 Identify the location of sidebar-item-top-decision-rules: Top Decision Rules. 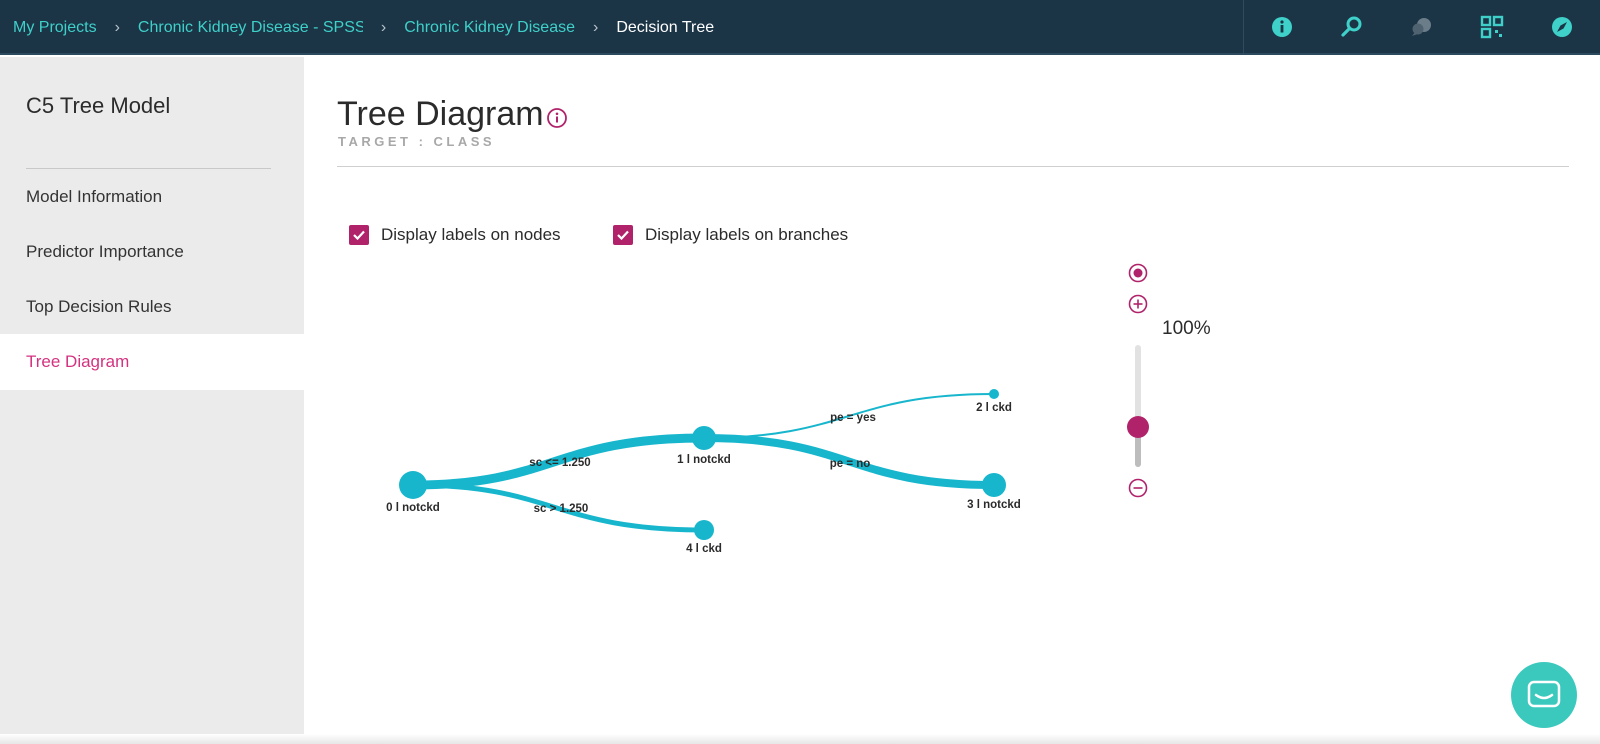
(152, 307).